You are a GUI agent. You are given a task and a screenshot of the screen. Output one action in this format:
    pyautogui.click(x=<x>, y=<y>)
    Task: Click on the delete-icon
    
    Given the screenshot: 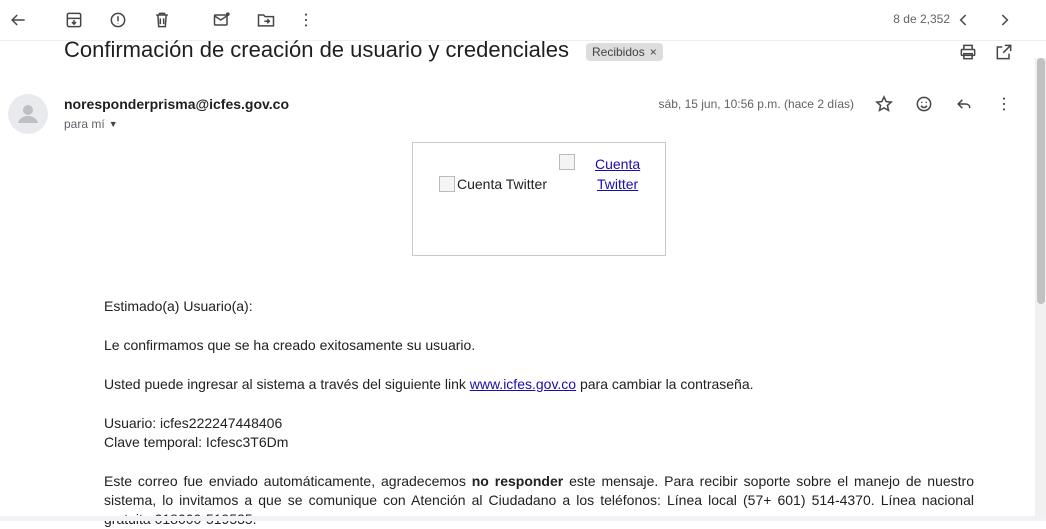 What is the action you would take?
    pyautogui.click(x=162, y=20)
    